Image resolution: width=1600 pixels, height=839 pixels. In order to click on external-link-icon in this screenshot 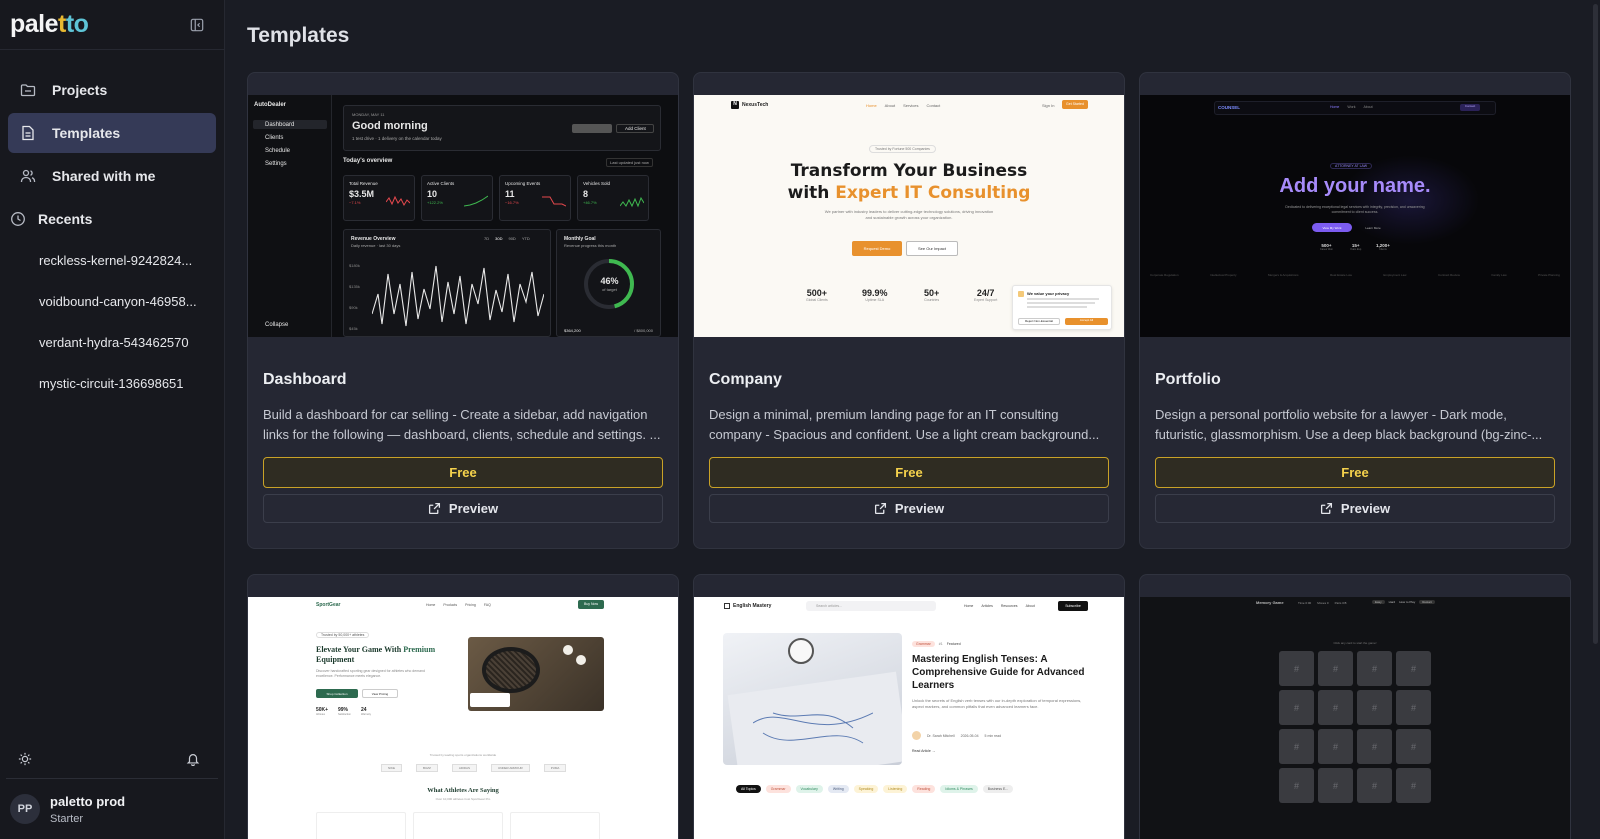, I will do `click(880, 508)`.